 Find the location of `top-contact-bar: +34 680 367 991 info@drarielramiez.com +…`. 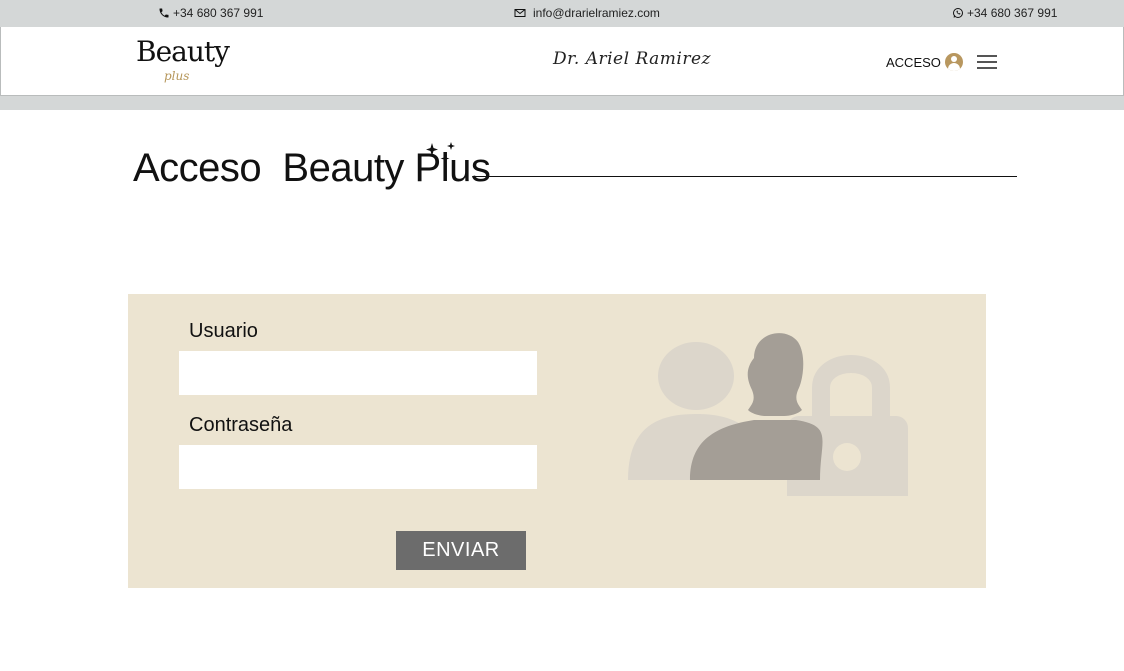

top-contact-bar: +34 680 367 991 info@drarielramiez.com +… is located at coordinates (562, 13).